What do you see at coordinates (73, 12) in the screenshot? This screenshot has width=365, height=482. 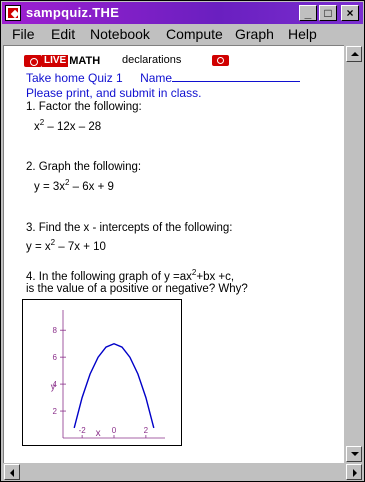 I see `window-title: sampquiz.THE` at bounding box center [73, 12].